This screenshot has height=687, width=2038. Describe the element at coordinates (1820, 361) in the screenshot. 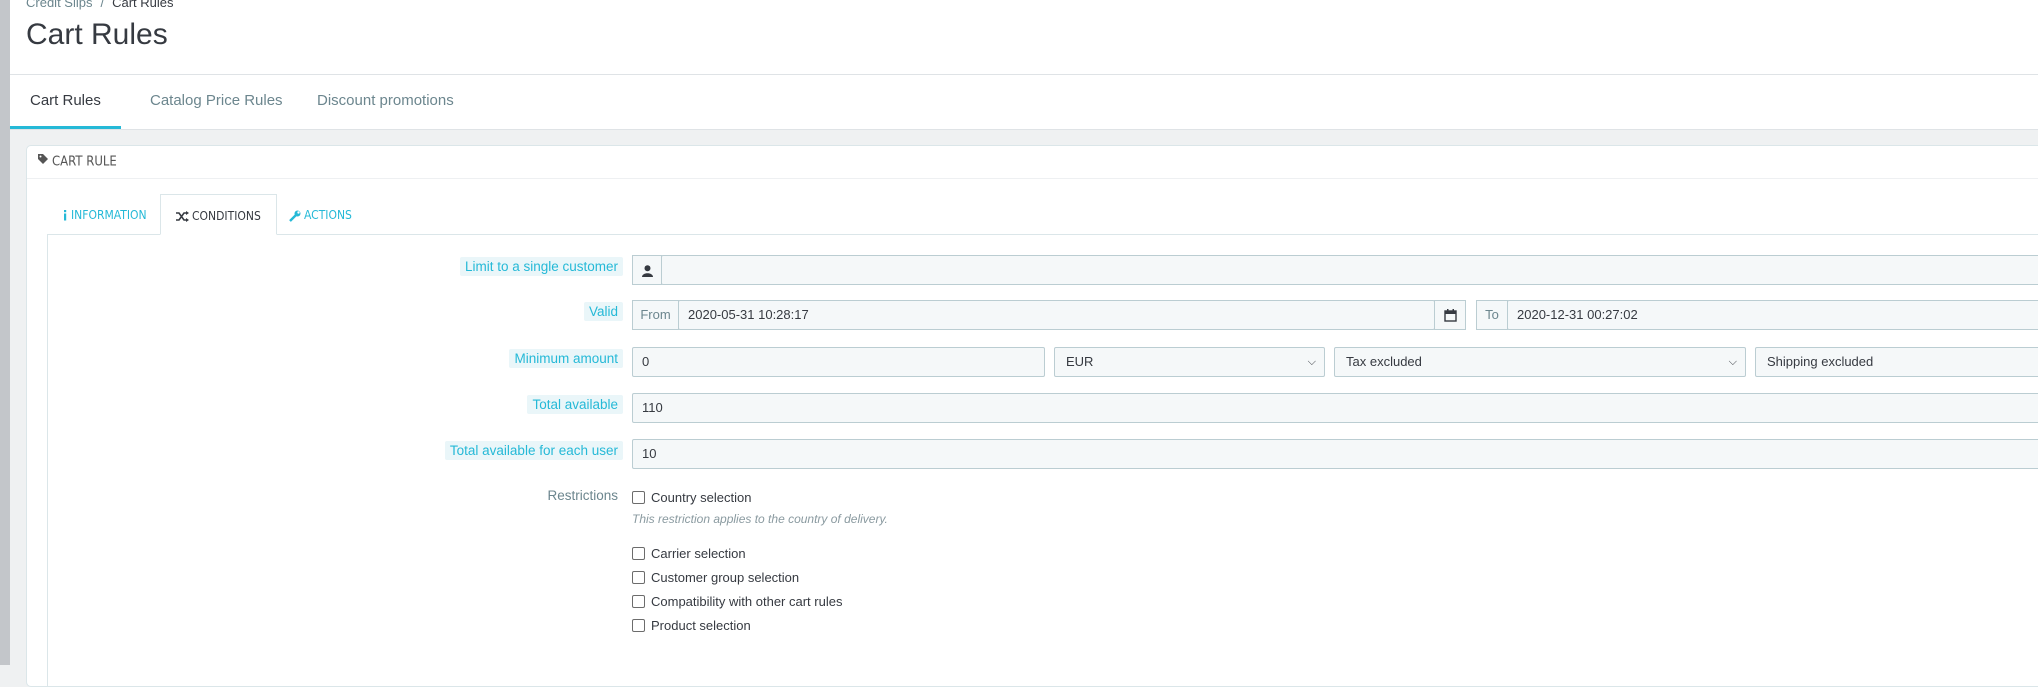

I see `shipping-select-value: Shipping excluded` at that location.